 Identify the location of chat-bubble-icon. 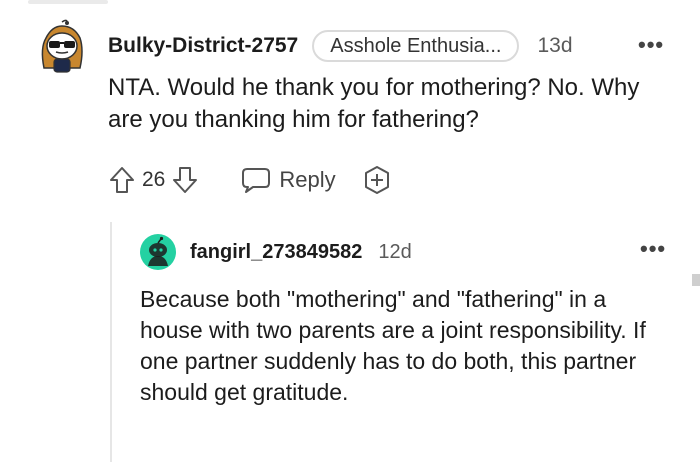
(256, 180).